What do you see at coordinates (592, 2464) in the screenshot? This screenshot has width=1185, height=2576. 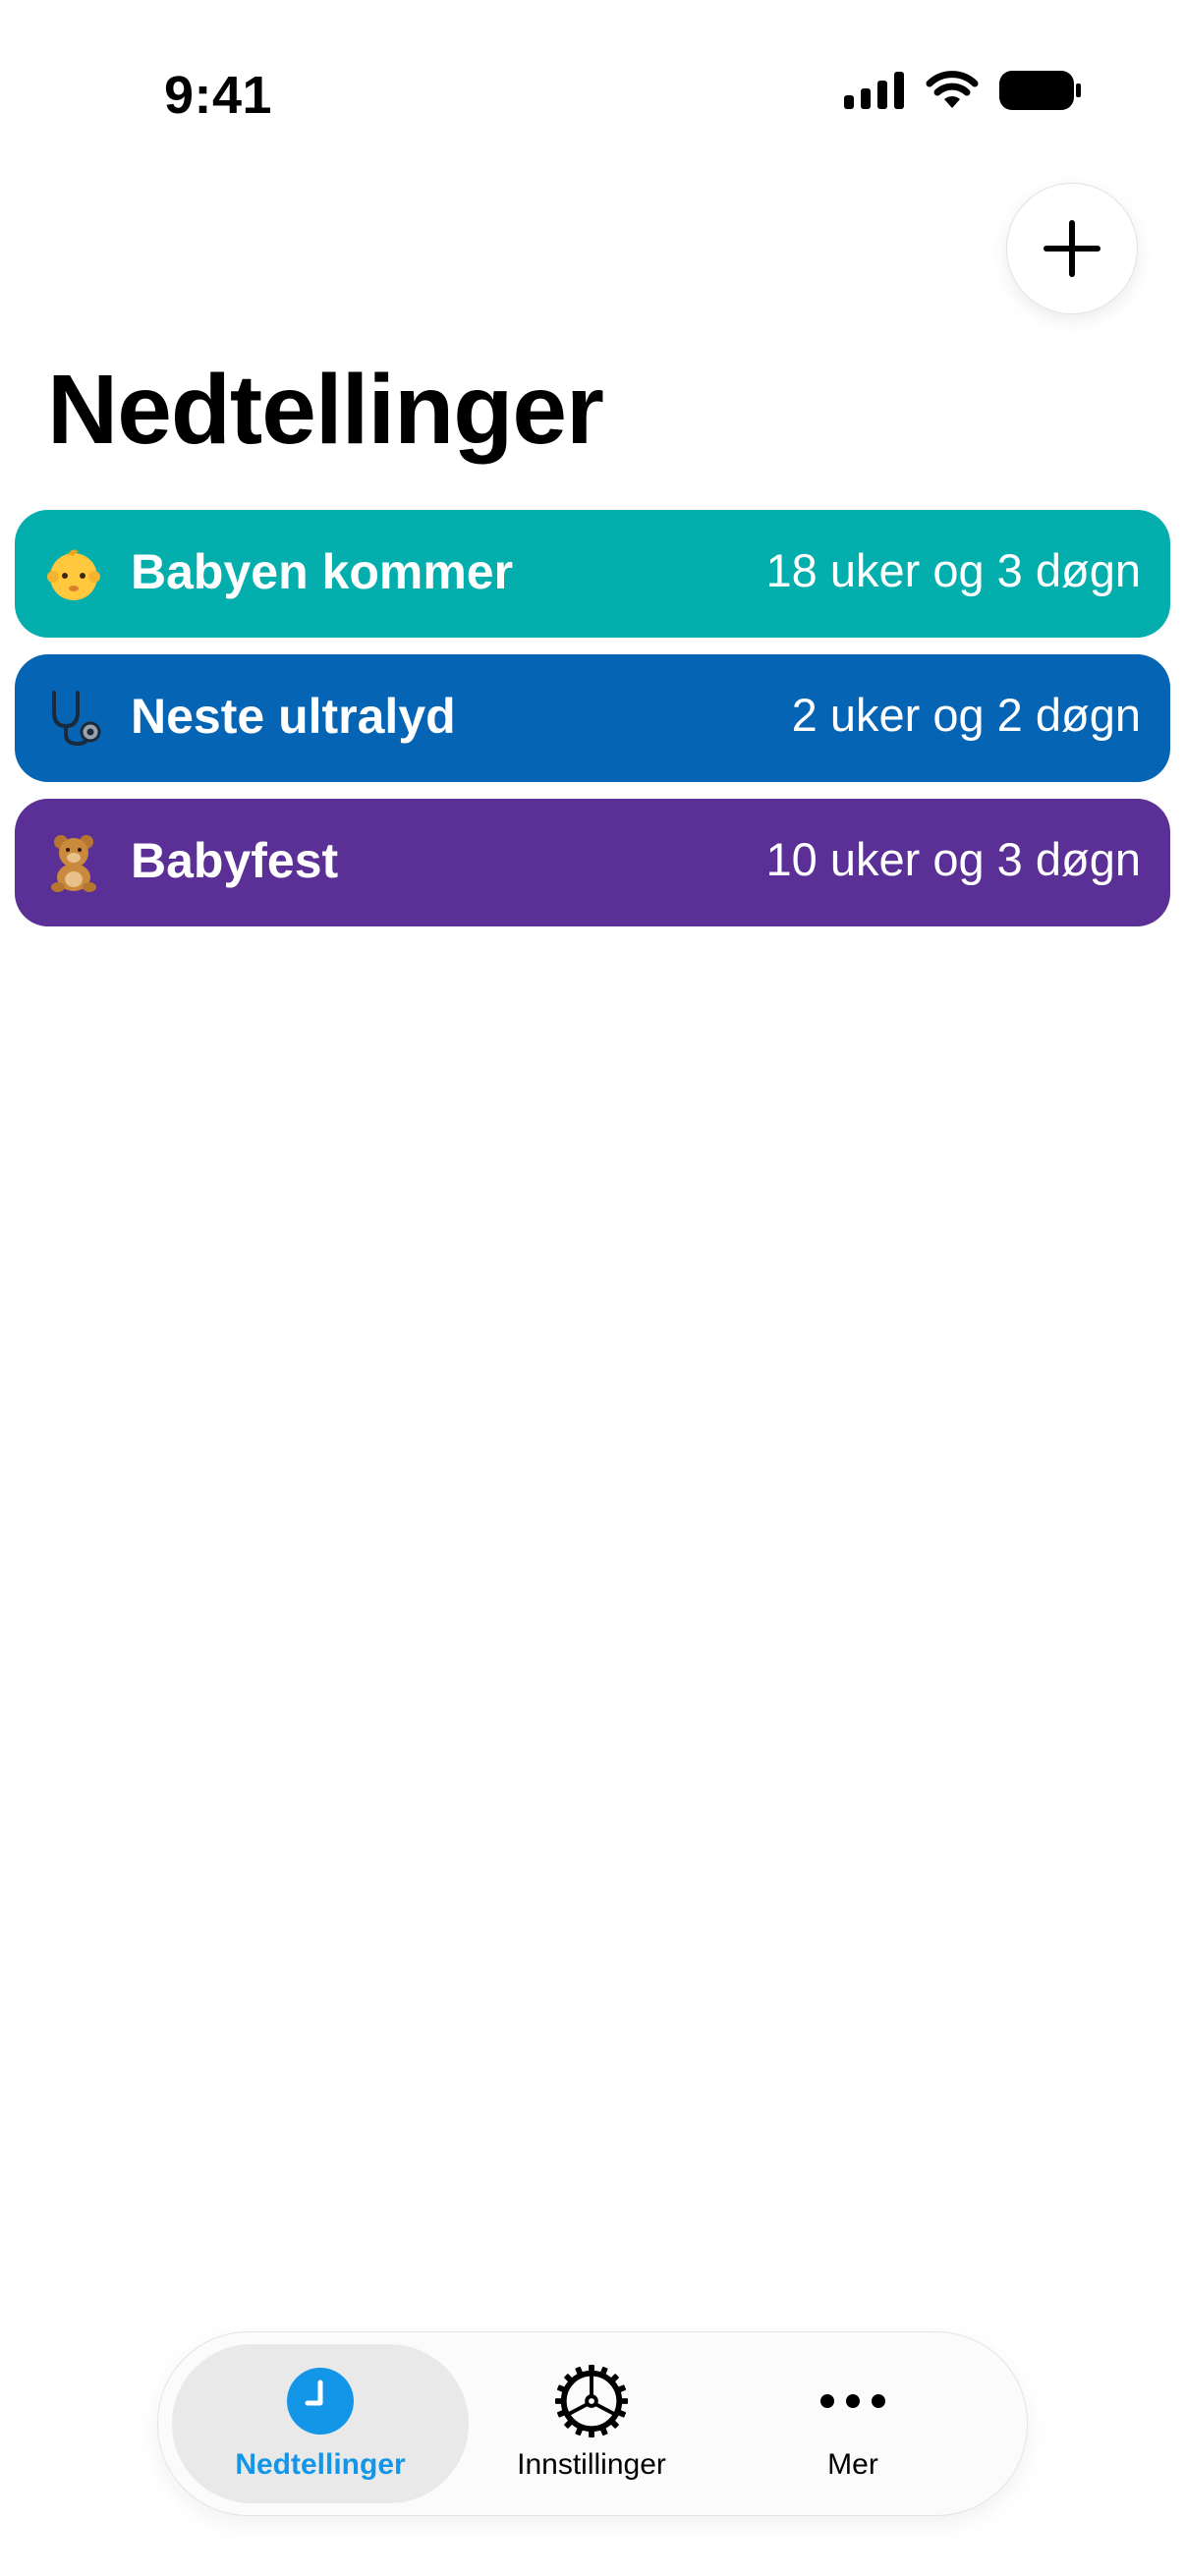 I see `tab-label: Innstillinger` at bounding box center [592, 2464].